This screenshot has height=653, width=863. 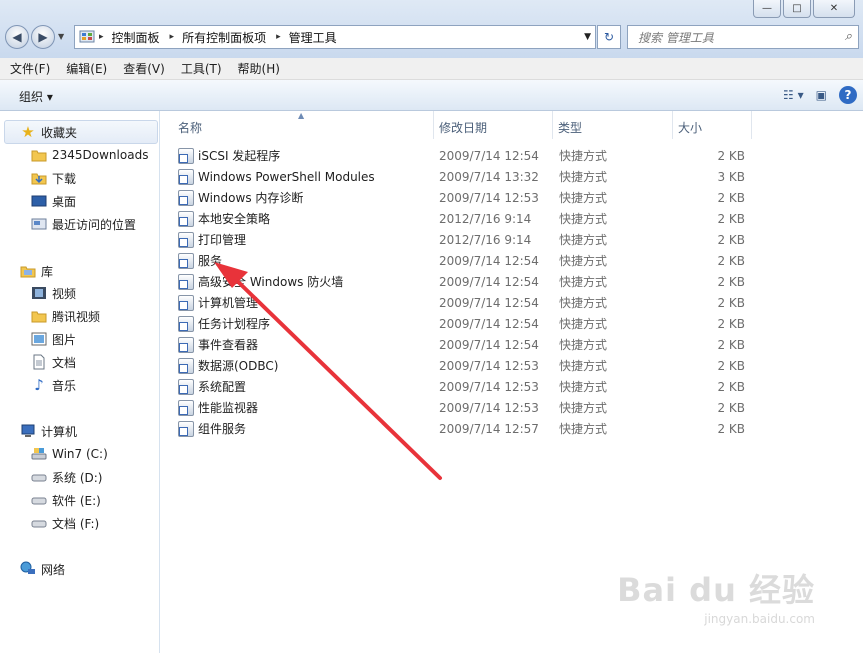 I want to click on sidebar-item-tencent-video: 腾讯视频, so click(x=65, y=316).